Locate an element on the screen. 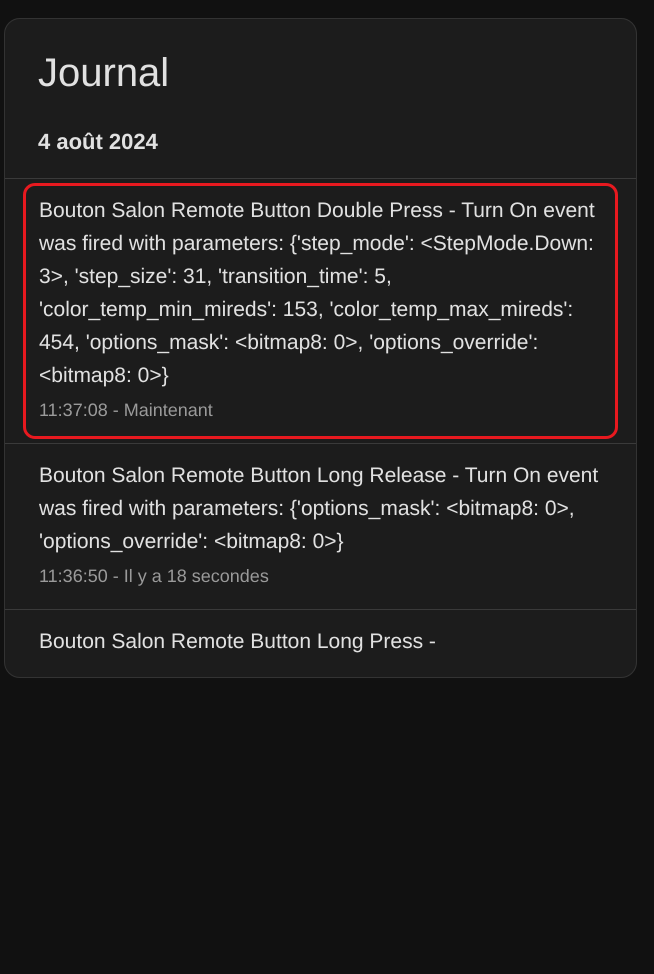 The width and height of the screenshot is (654, 974). entry-message: Bouton Salon Remote Button Long Press - is located at coordinates (238, 642).